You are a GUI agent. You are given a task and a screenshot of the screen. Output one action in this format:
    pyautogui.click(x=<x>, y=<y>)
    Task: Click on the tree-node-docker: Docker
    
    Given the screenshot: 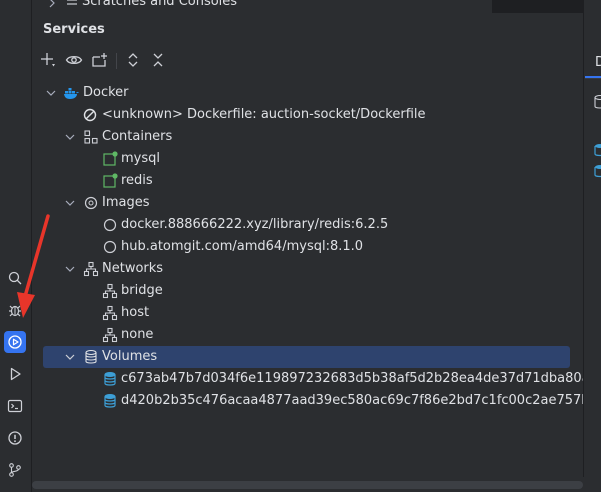 What is the action you would take?
    pyautogui.click(x=307, y=93)
    